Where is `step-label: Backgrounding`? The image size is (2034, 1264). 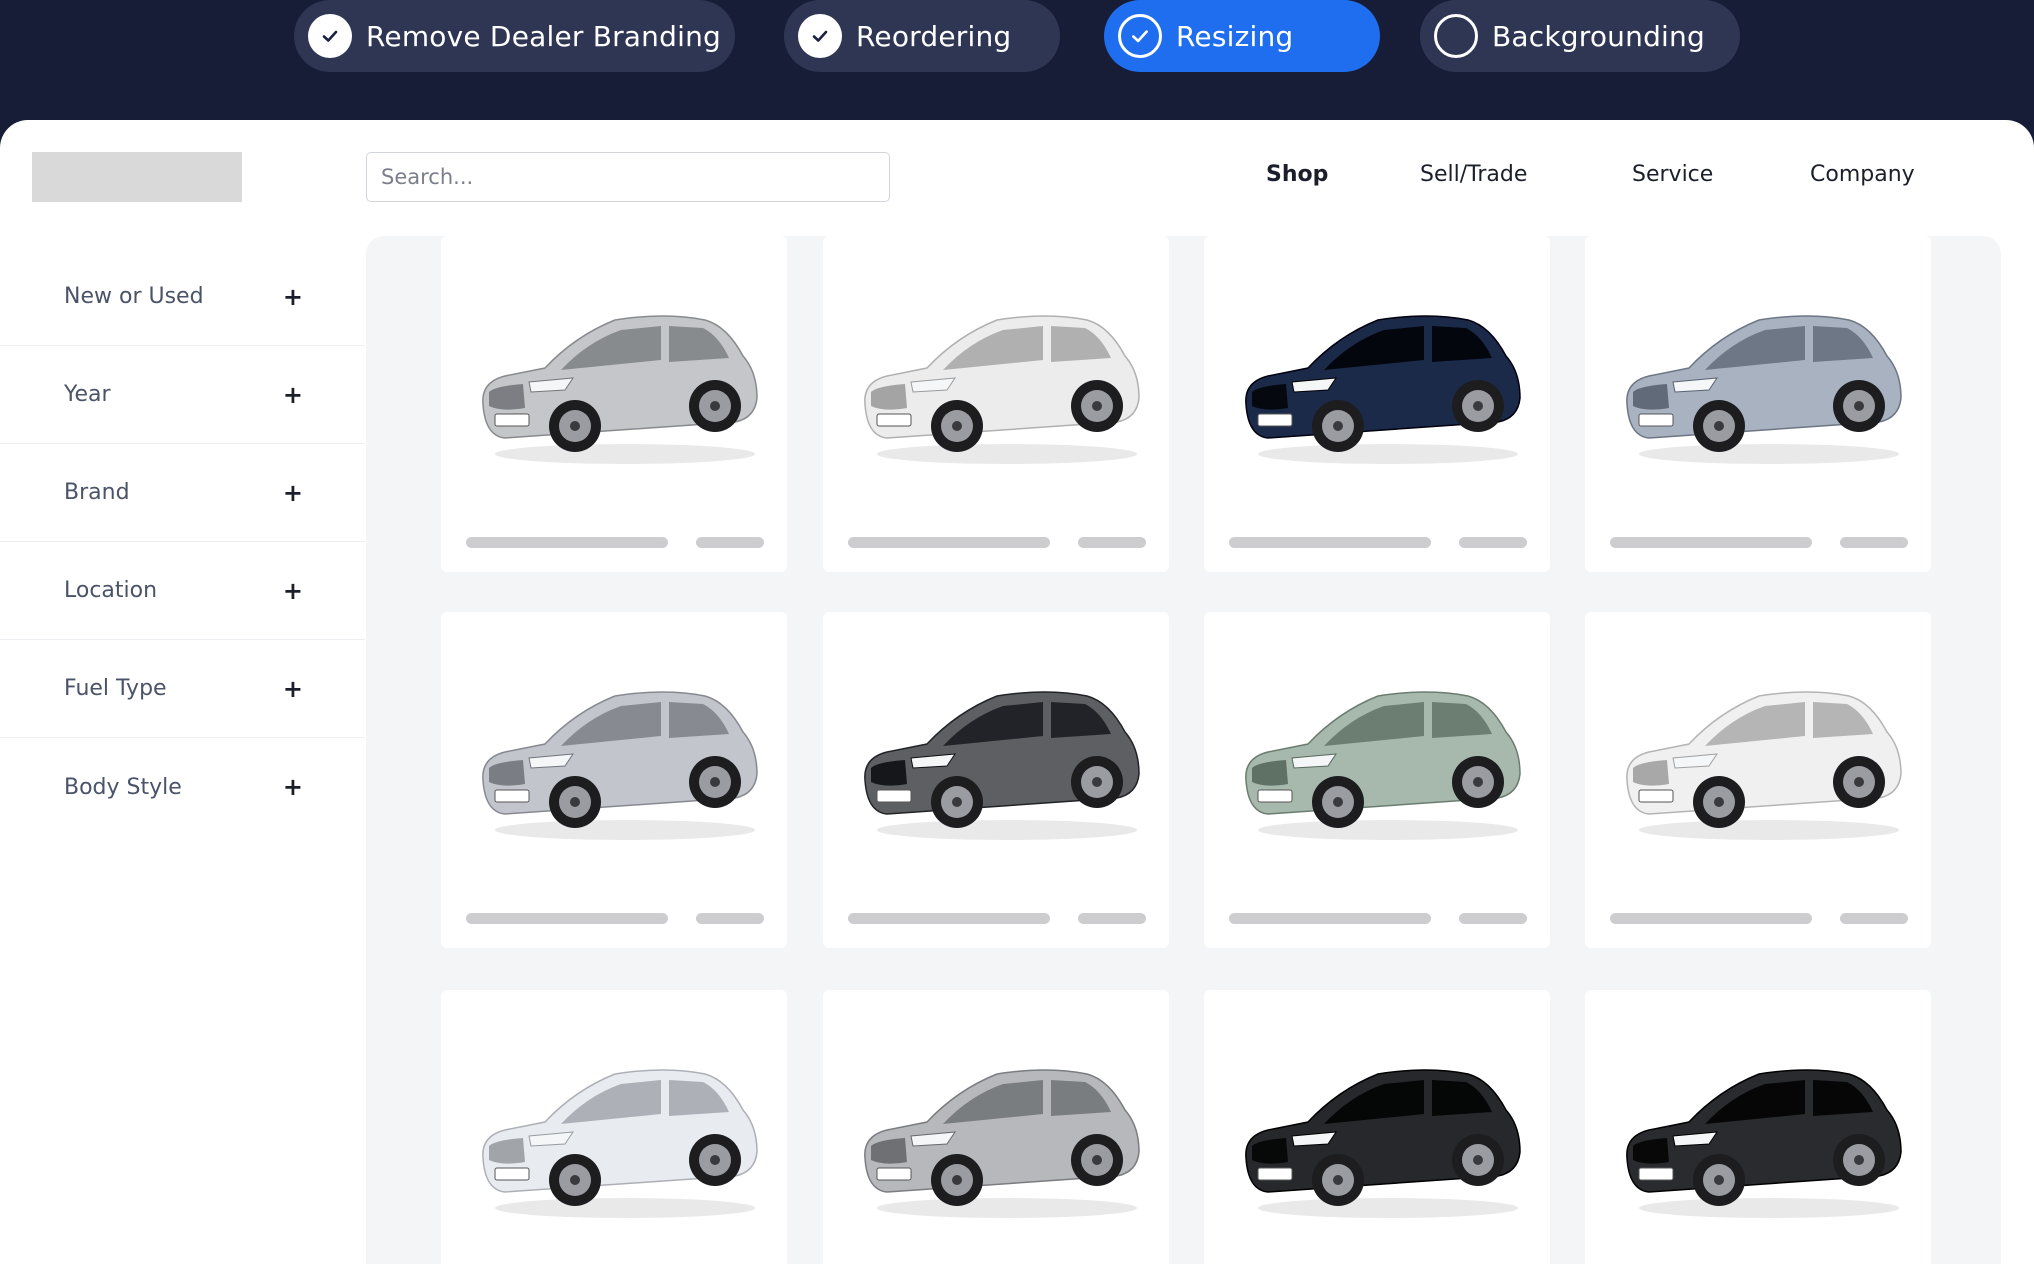 step-label: Backgrounding is located at coordinates (1598, 36).